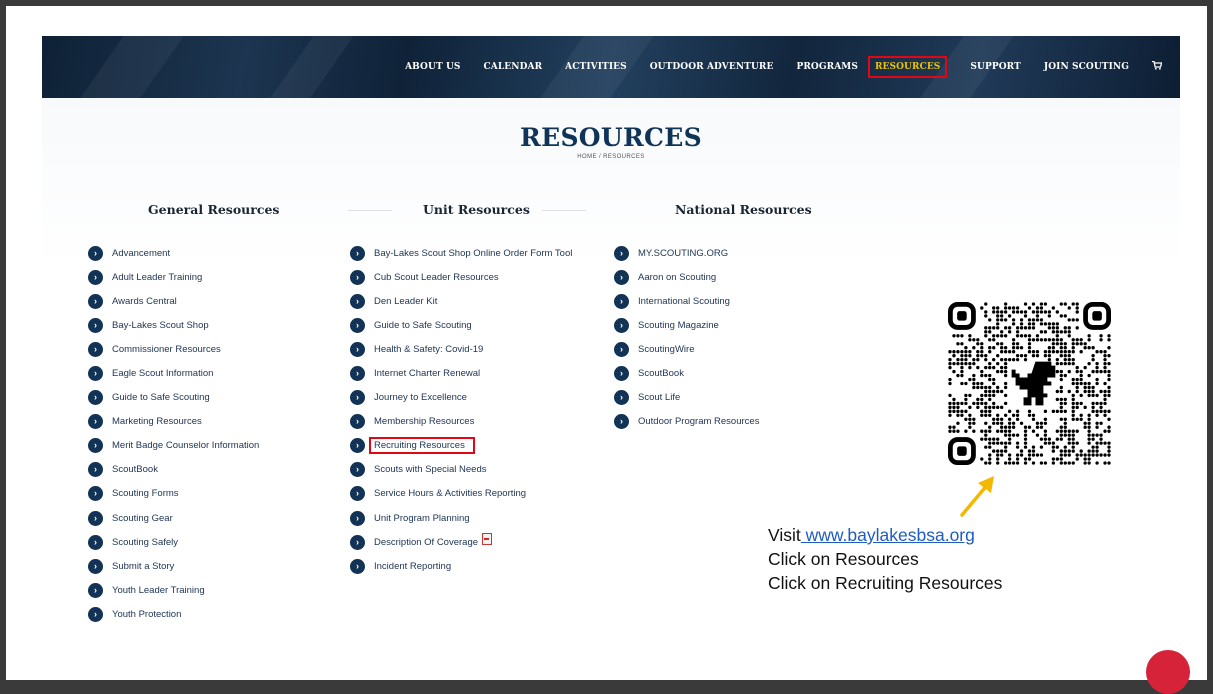 Image resolution: width=1213 pixels, height=694 pixels. Describe the element at coordinates (564, 210) in the screenshot. I see `heading-divider` at that location.